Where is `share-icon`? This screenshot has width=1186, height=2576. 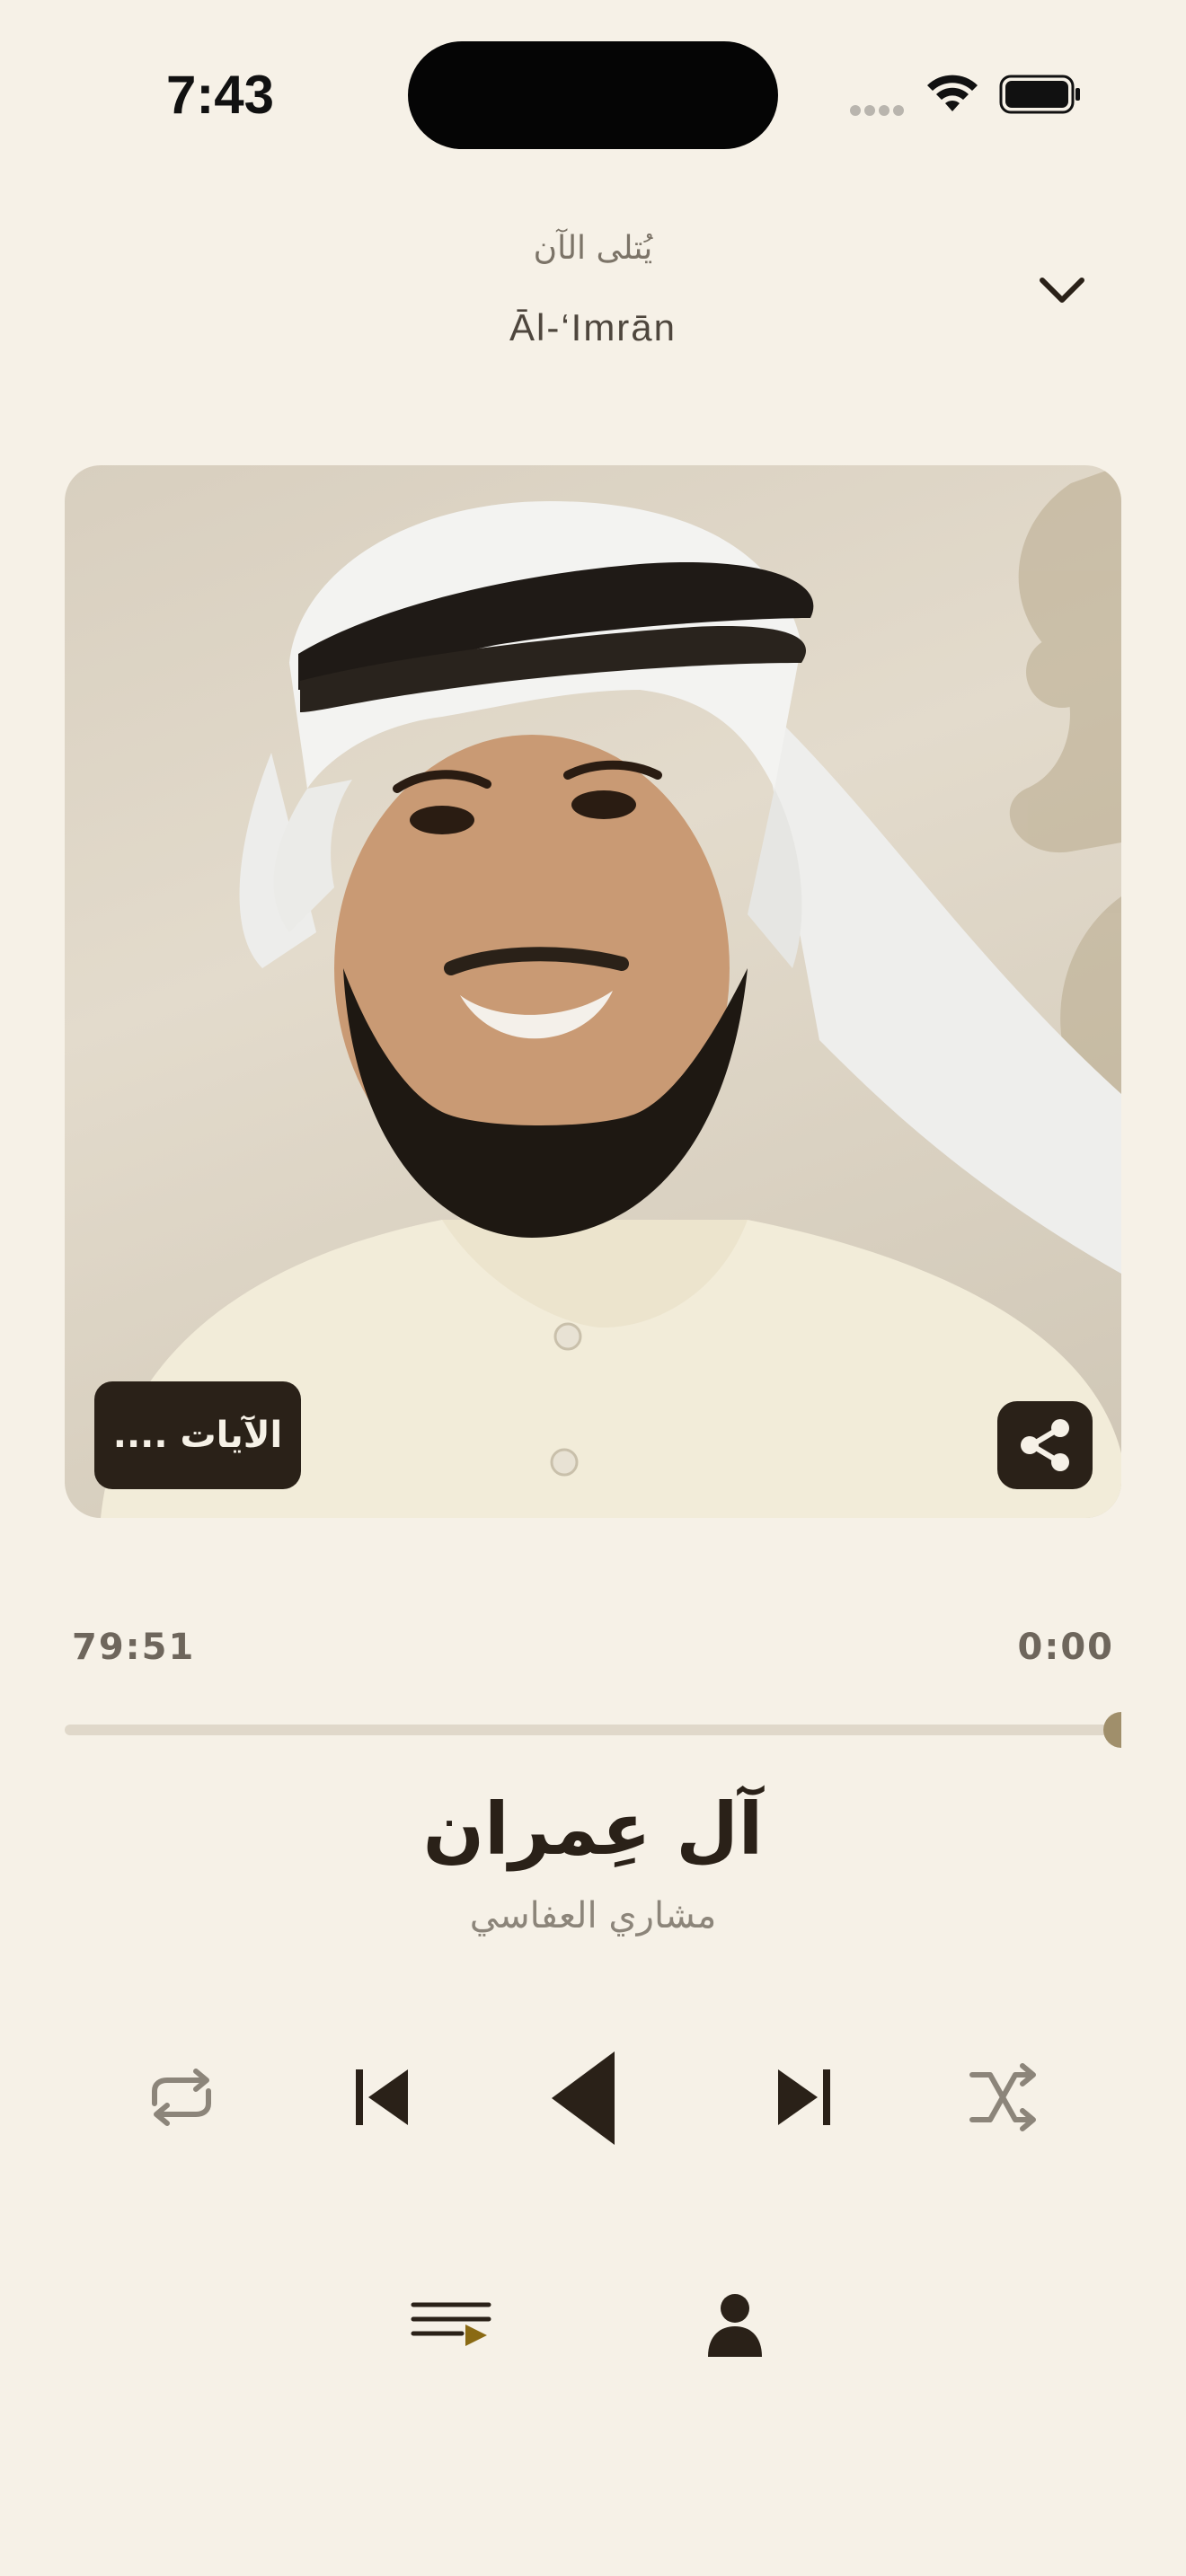
share-icon is located at coordinates (1045, 1445).